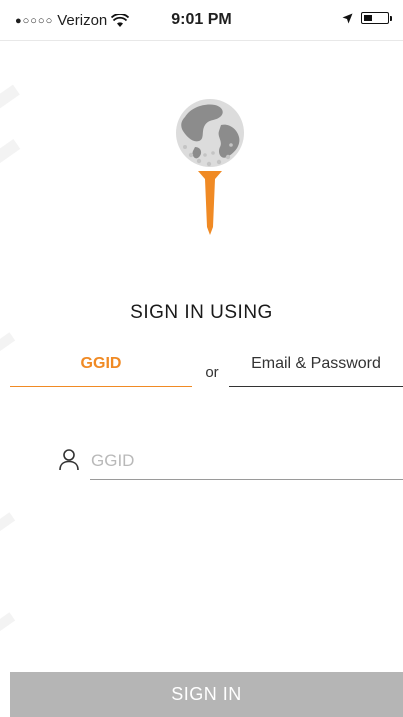  I want to click on status-right, so click(367, 18).